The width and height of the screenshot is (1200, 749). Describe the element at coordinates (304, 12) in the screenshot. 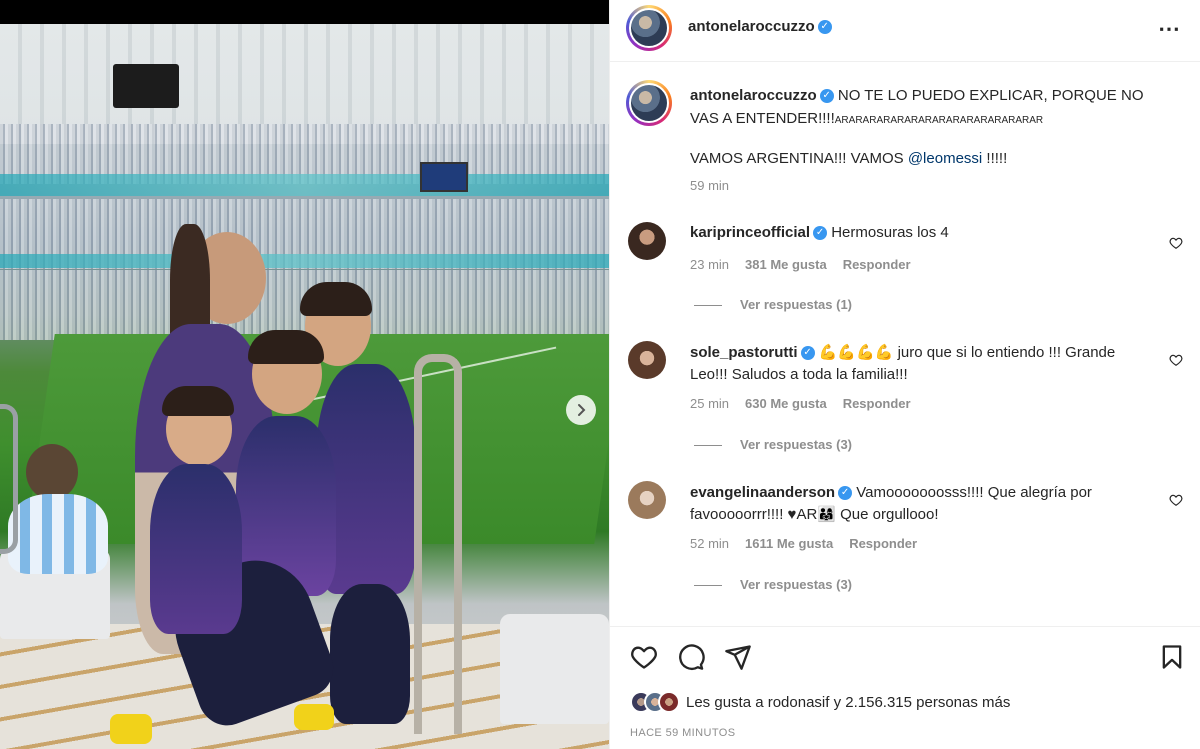

I see `photo-top-bar` at that location.